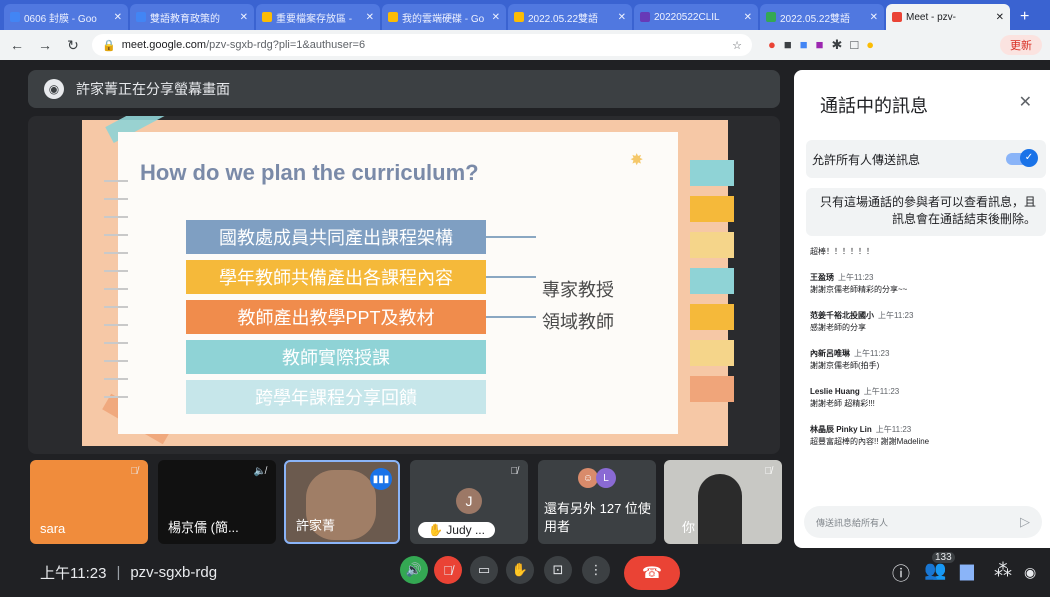  Describe the element at coordinates (772, 45) in the screenshot. I see `extension-icon: ●` at that location.